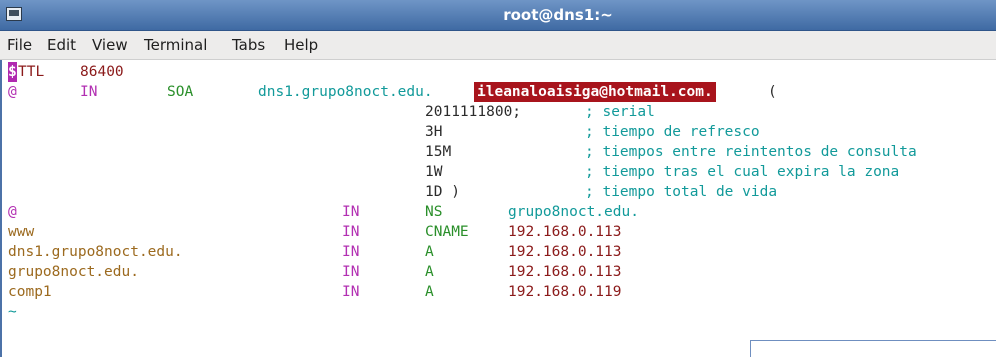 This screenshot has width=996, height=357. What do you see at coordinates (498, 45) in the screenshot?
I see `menu-bar: File Edit View Terminal Tabs Help` at bounding box center [498, 45].